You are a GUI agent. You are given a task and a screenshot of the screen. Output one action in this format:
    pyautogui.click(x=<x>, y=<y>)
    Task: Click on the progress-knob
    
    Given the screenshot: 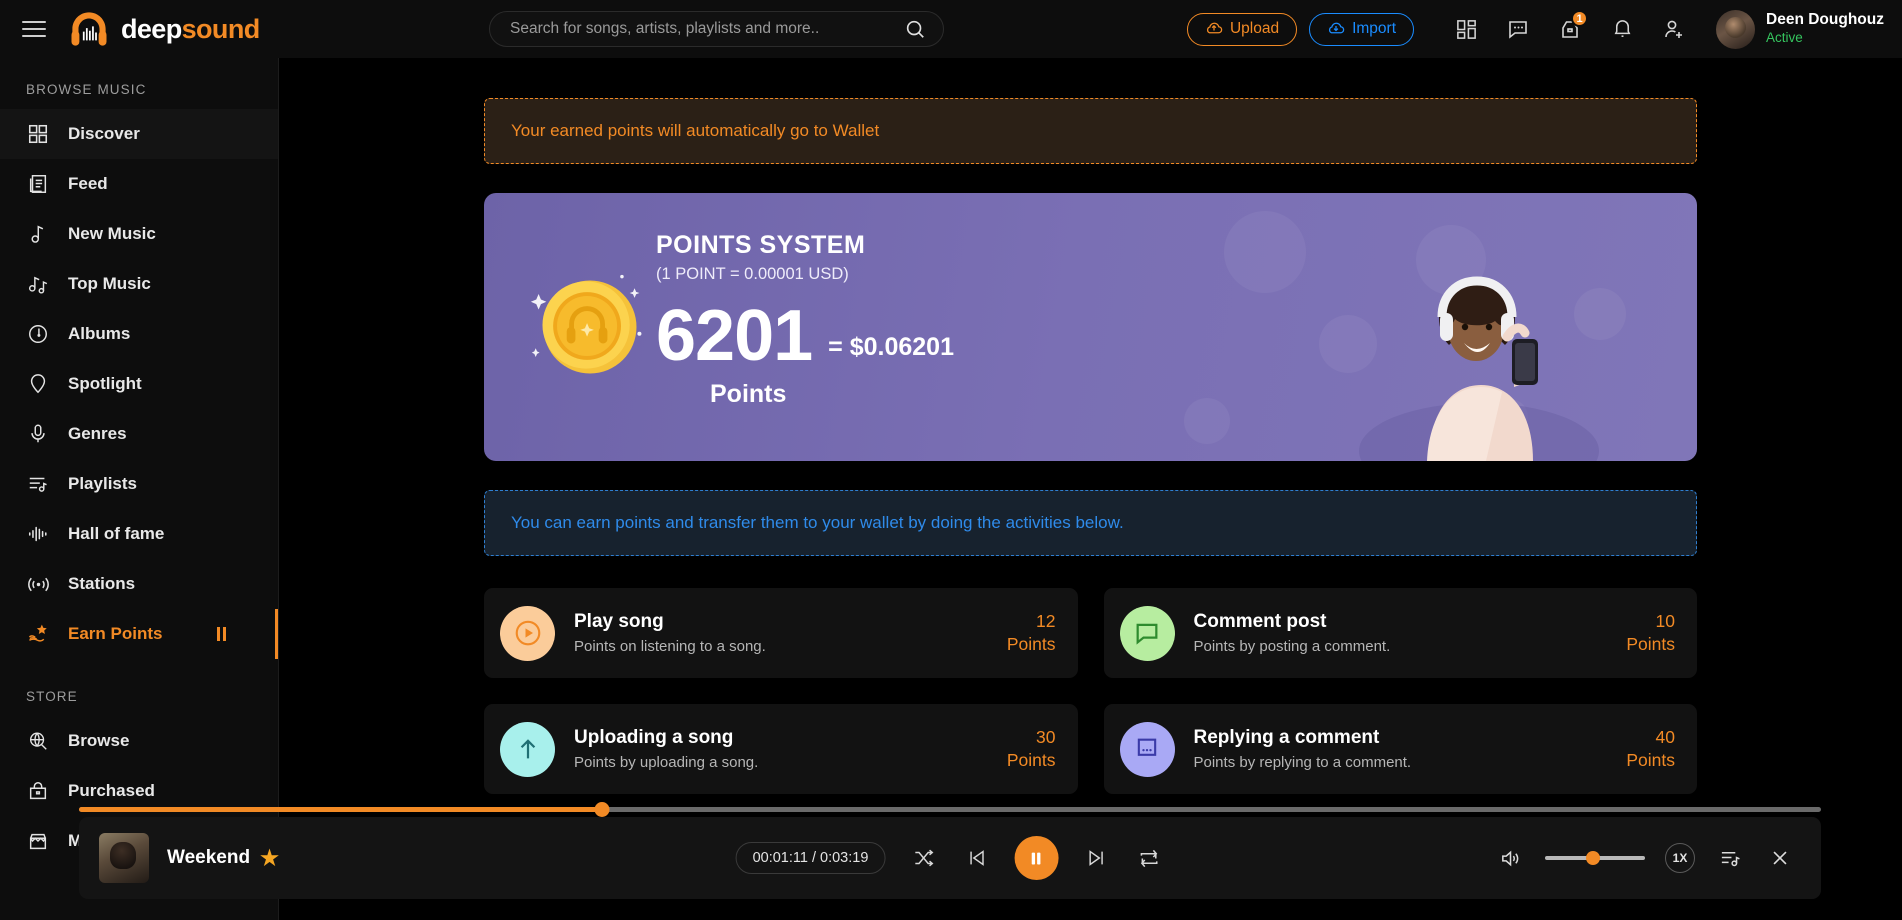 What is the action you would take?
    pyautogui.click(x=602, y=809)
    